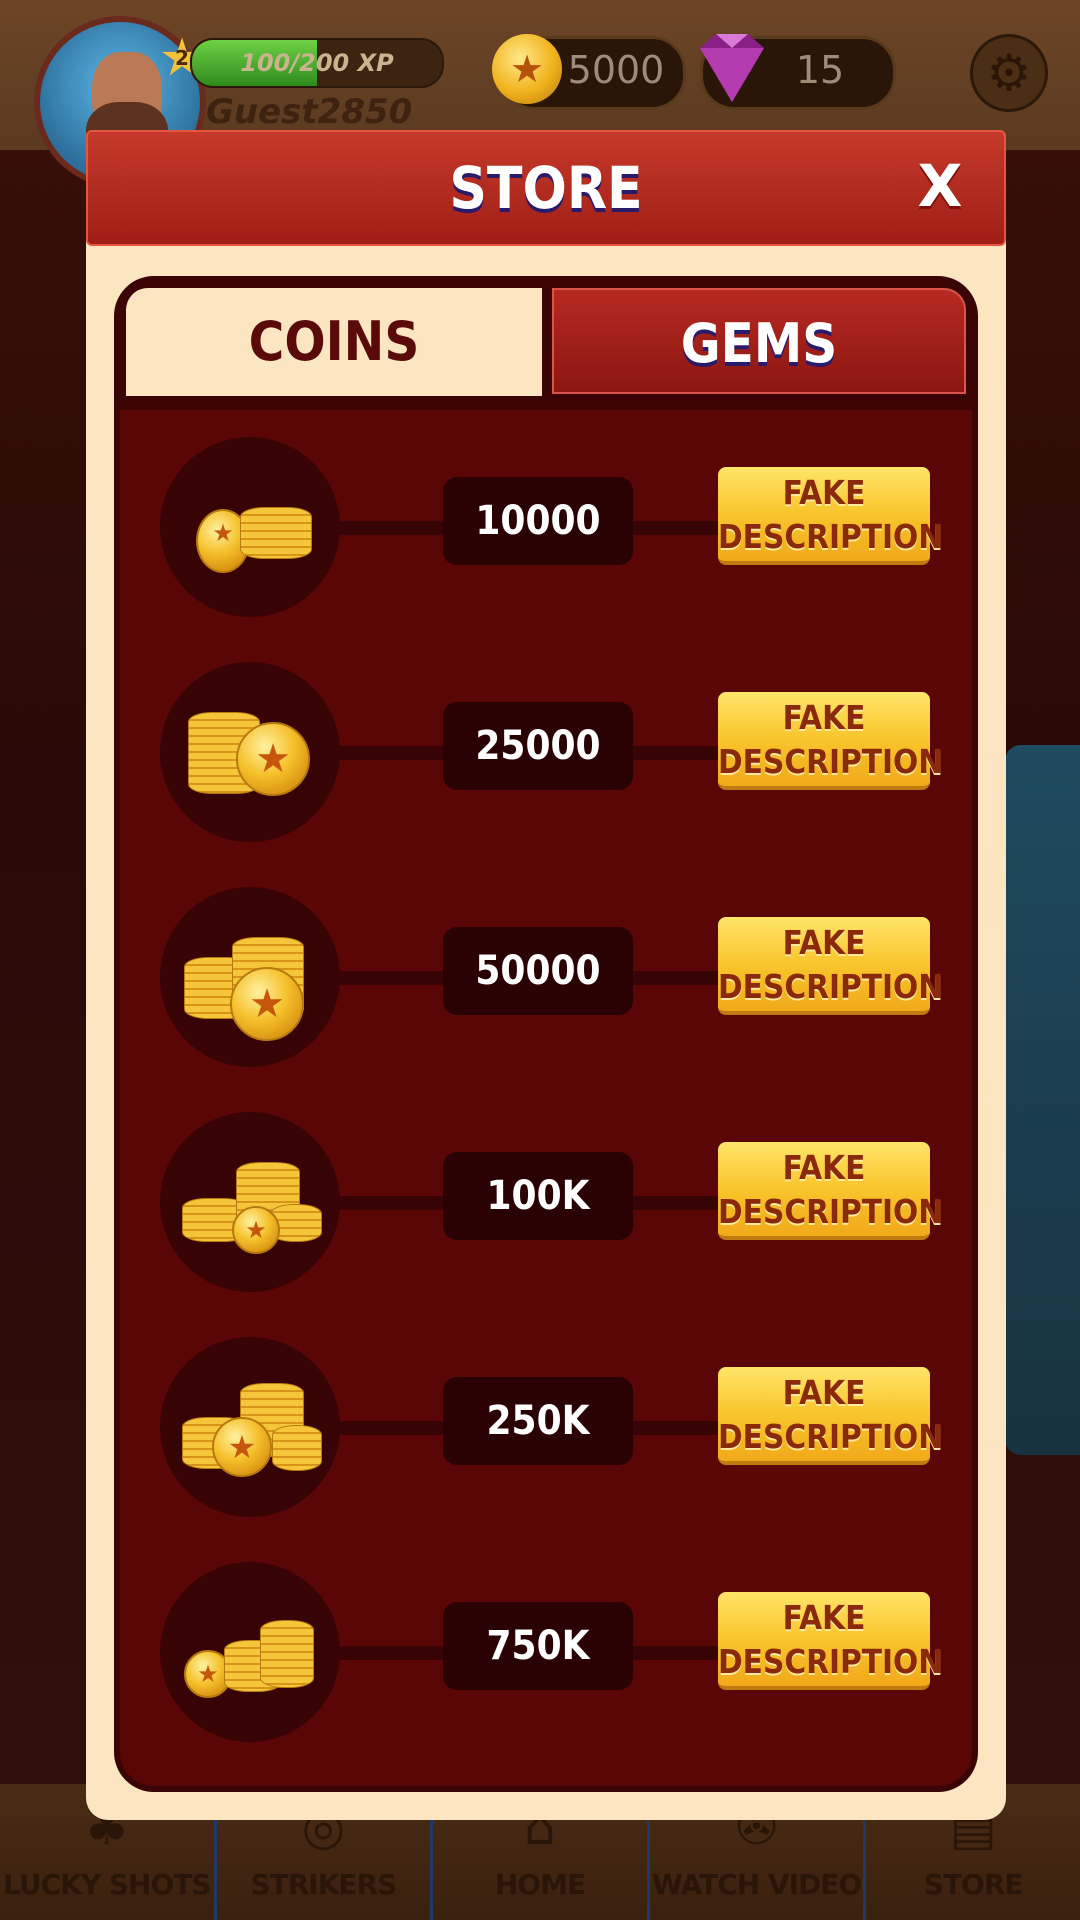  What do you see at coordinates (820, 70) in the screenshot?
I see `gem-balance-value: 15` at bounding box center [820, 70].